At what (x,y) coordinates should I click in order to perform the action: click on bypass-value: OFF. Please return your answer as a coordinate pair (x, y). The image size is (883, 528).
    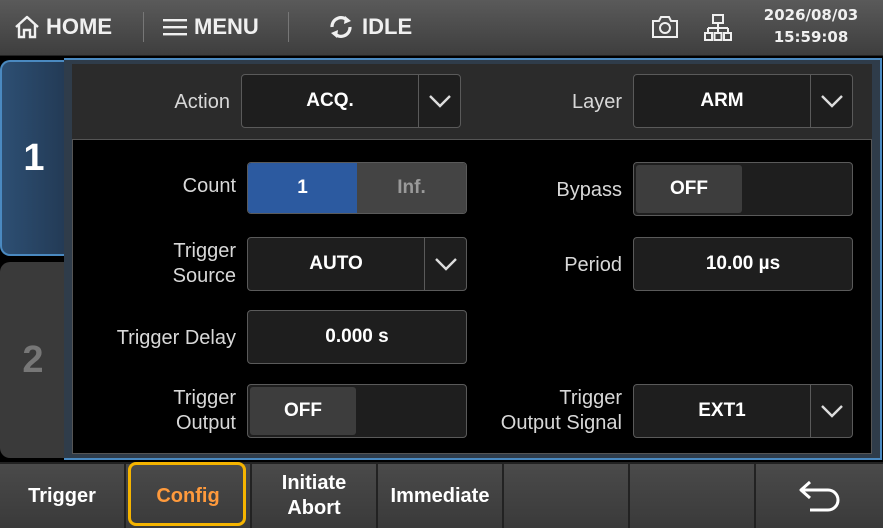
    Looking at the image, I should click on (689, 189).